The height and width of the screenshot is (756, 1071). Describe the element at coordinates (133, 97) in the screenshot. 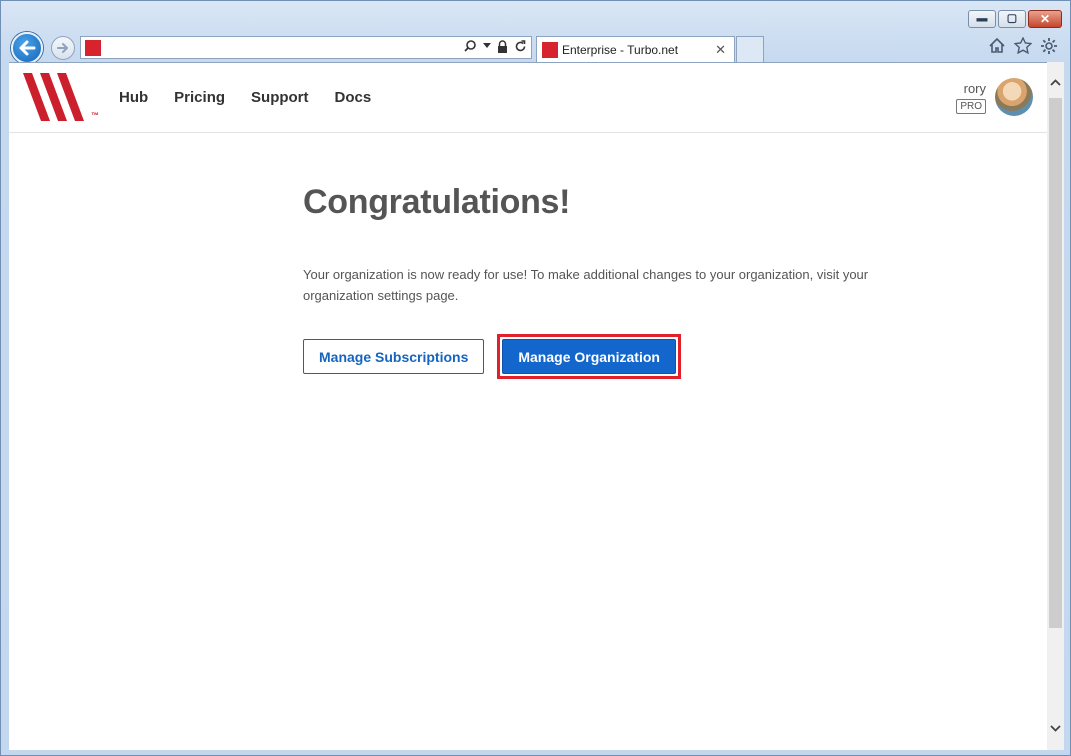

I see `nav-hub: Hub` at that location.